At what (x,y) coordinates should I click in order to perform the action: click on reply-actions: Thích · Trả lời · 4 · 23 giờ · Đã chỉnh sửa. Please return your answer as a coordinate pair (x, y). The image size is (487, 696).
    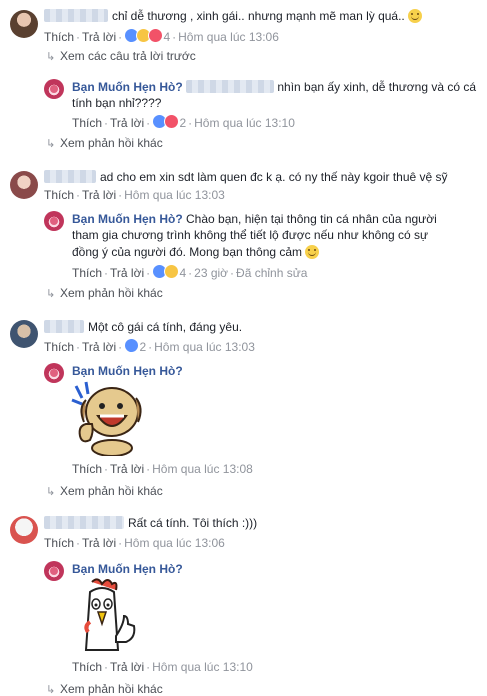
    Looking at the image, I should click on (190, 272).